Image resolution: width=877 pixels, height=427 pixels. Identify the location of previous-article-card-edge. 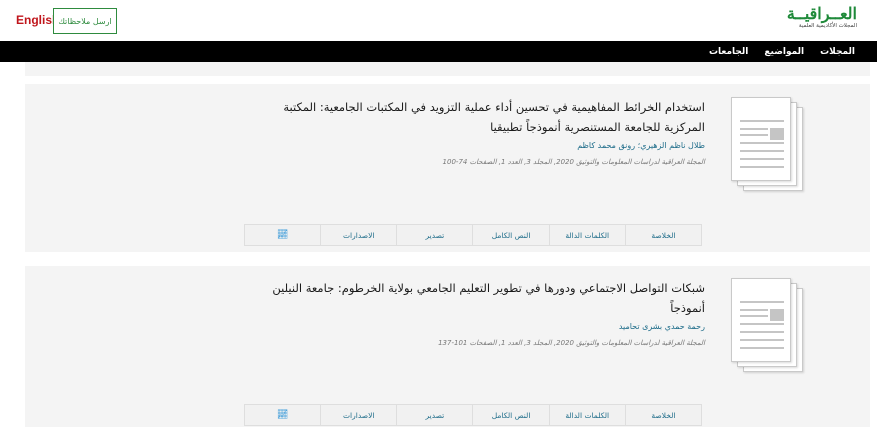
(447, 69).